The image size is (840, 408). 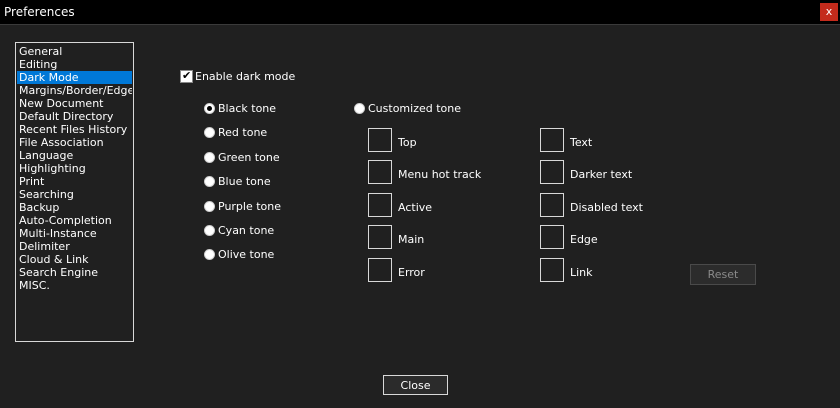 What do you see at coordinates (420, 12) in the screenshot?
I see `title-bar: Preferences x` at bounding box center [420, 12].